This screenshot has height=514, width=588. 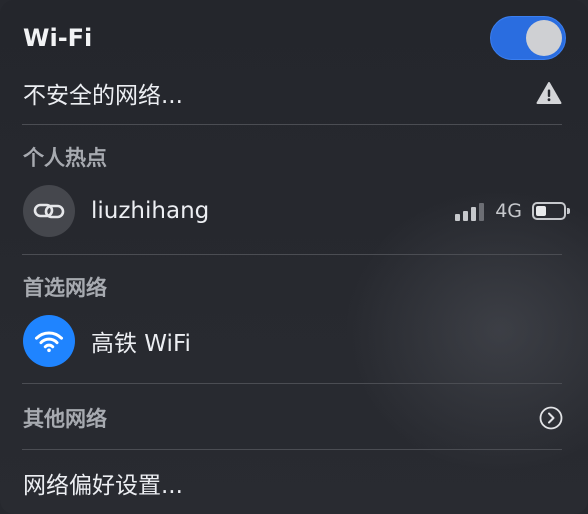 I want to click on hotspot-status: 4G, so click(x=512, y=211).